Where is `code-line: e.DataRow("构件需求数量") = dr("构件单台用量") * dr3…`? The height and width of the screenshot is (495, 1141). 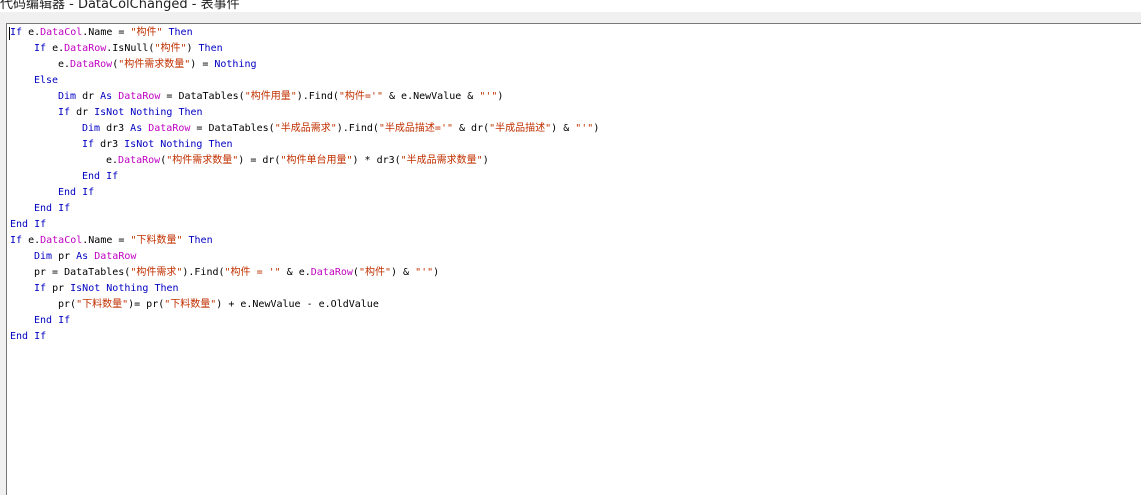
code-line: e.DataRow("构件需求数量") = dr("构件单台用量") * dr3… is located at coordinates (575, 161).